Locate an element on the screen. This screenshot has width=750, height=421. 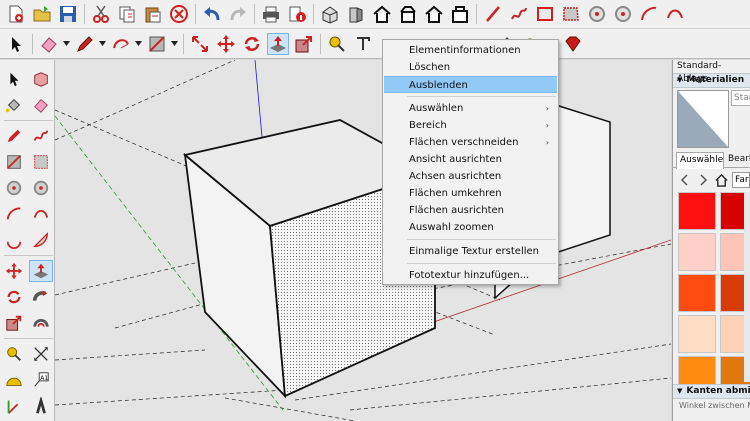
protractor-icon is located at coordinates (14, 380).